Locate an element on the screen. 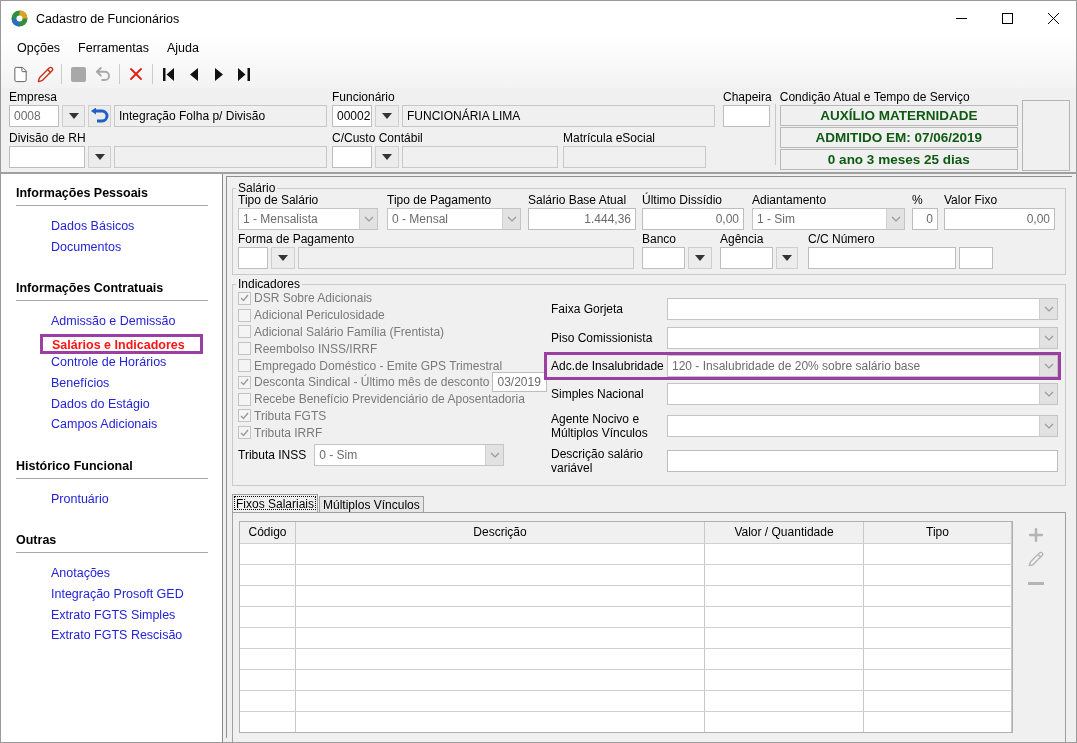  nav-link: Dados Básicos is located at coordinates (111, 228).